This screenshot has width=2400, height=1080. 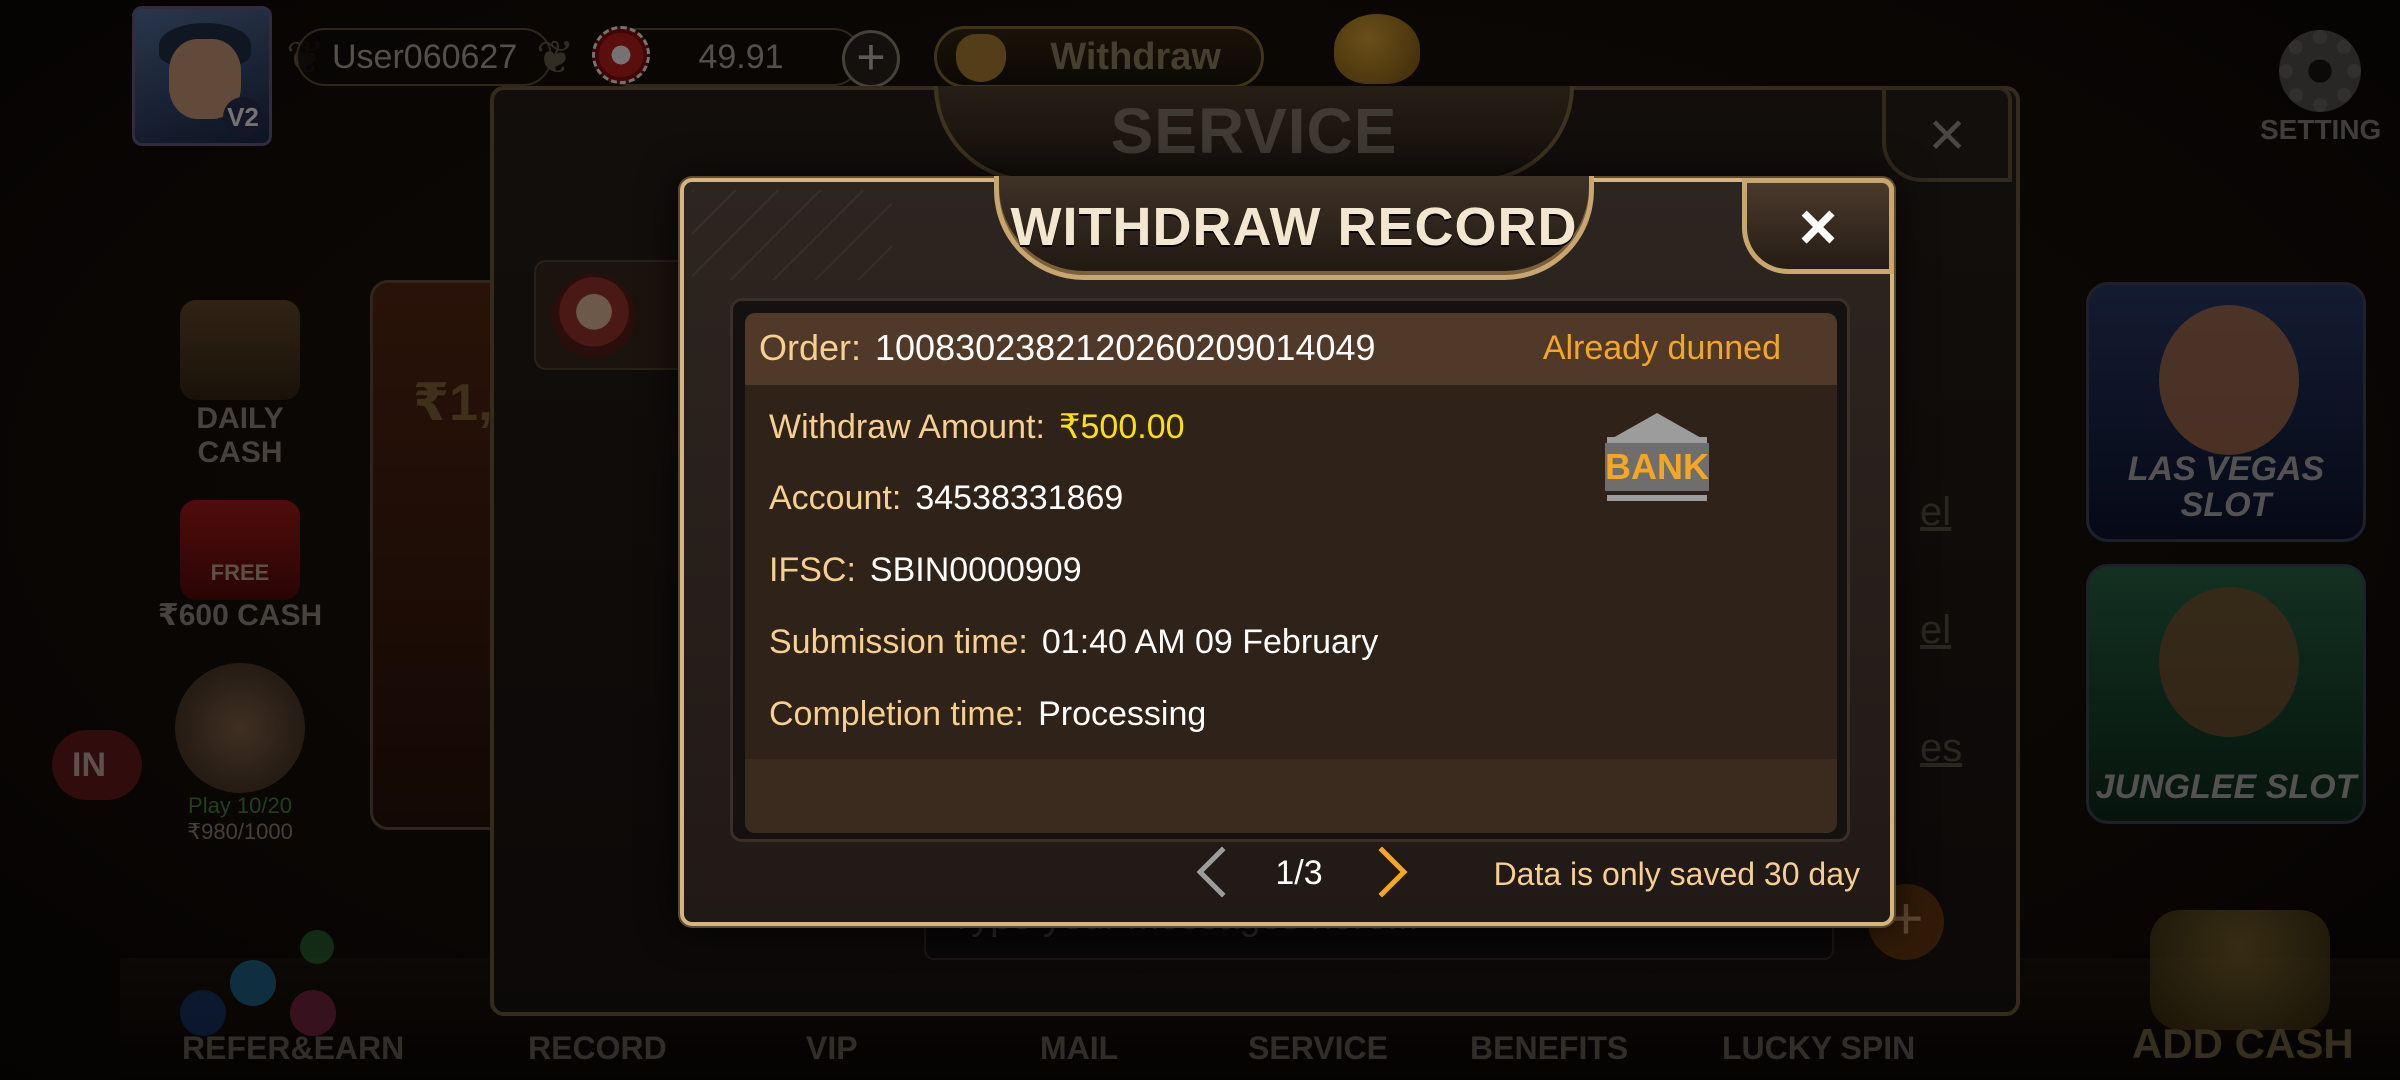 I want to click on play-reward-button: Play 10/20 ₹980/1000, so click(x=240, y=754).